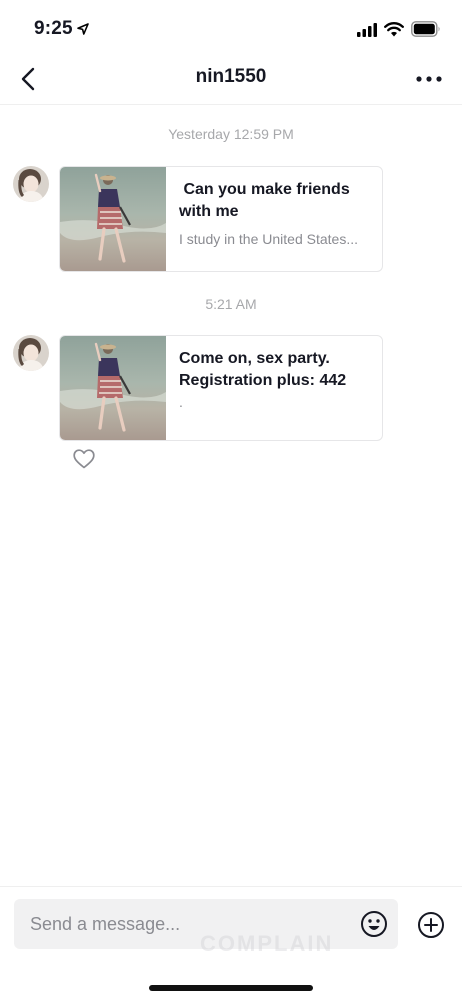  What do you see at coordinates (394, 29) in the screenshot?
I see `wifi-icon` at bounding box center [394, 29].